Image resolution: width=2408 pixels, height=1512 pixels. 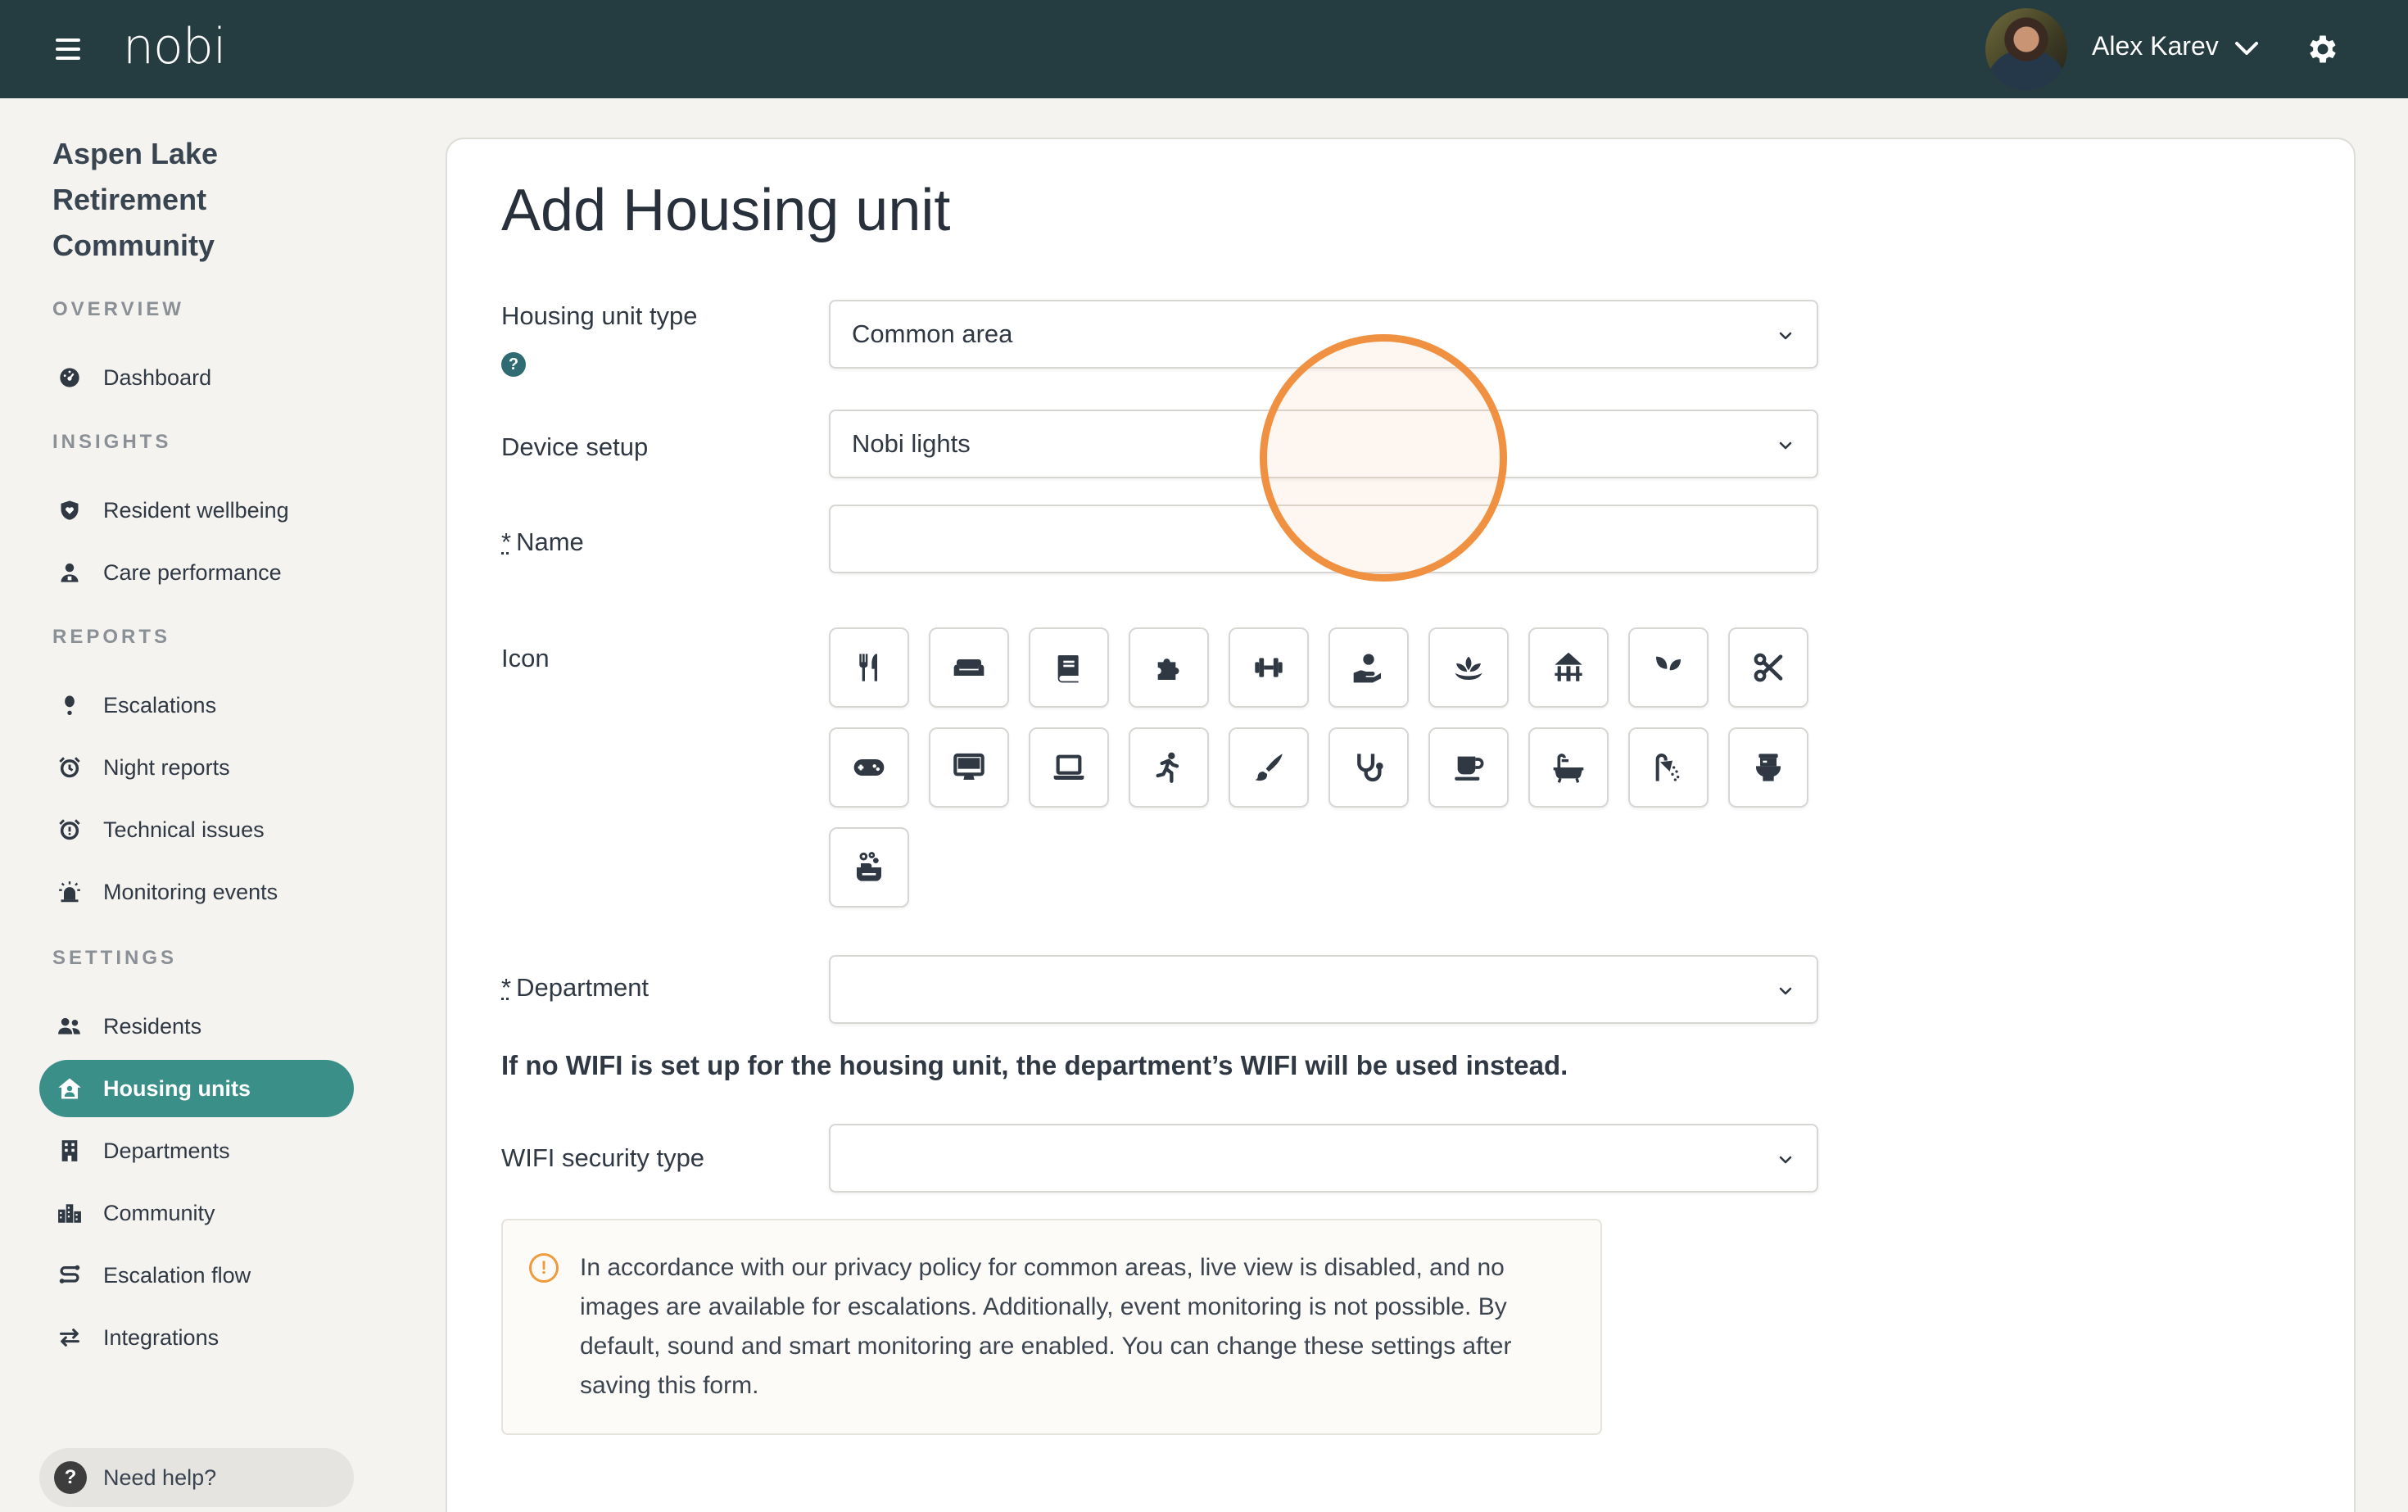 What do you see at coordinates (159, 1212) in the screenshot?
I see `sidebar-item-label: Community` at bounding box center [159, 1212].